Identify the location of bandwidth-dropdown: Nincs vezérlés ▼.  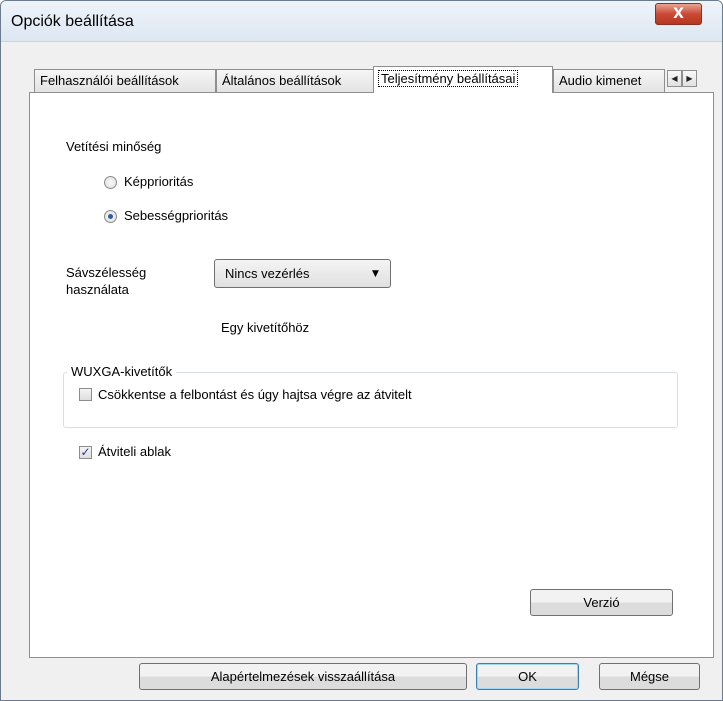
(302, 273).